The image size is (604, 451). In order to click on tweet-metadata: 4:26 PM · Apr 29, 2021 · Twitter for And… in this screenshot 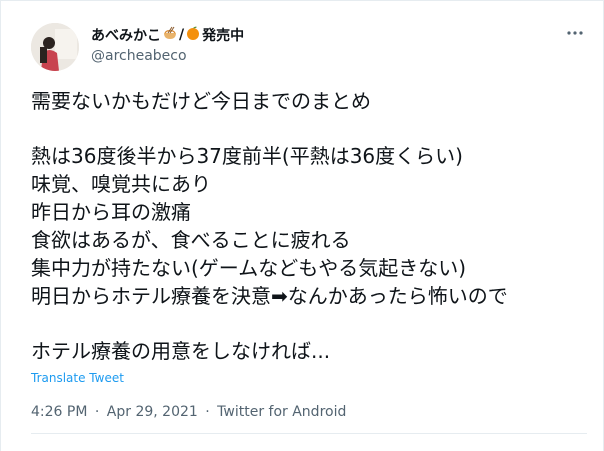, I will do `click(188, 412)`.